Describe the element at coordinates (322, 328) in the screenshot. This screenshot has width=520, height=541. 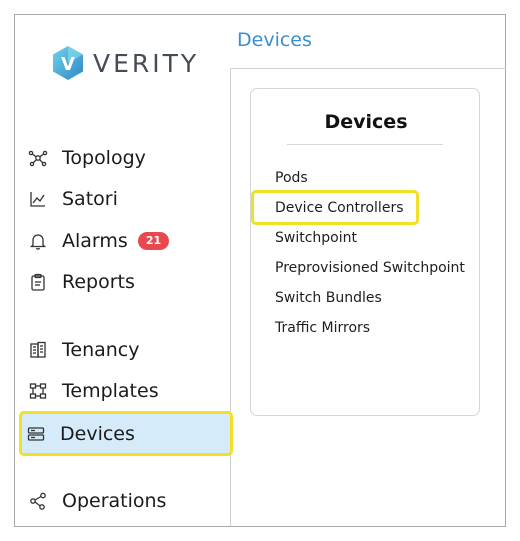
I see `menu-item-traffic-mirrors: Traffic Mirrors` at that location.